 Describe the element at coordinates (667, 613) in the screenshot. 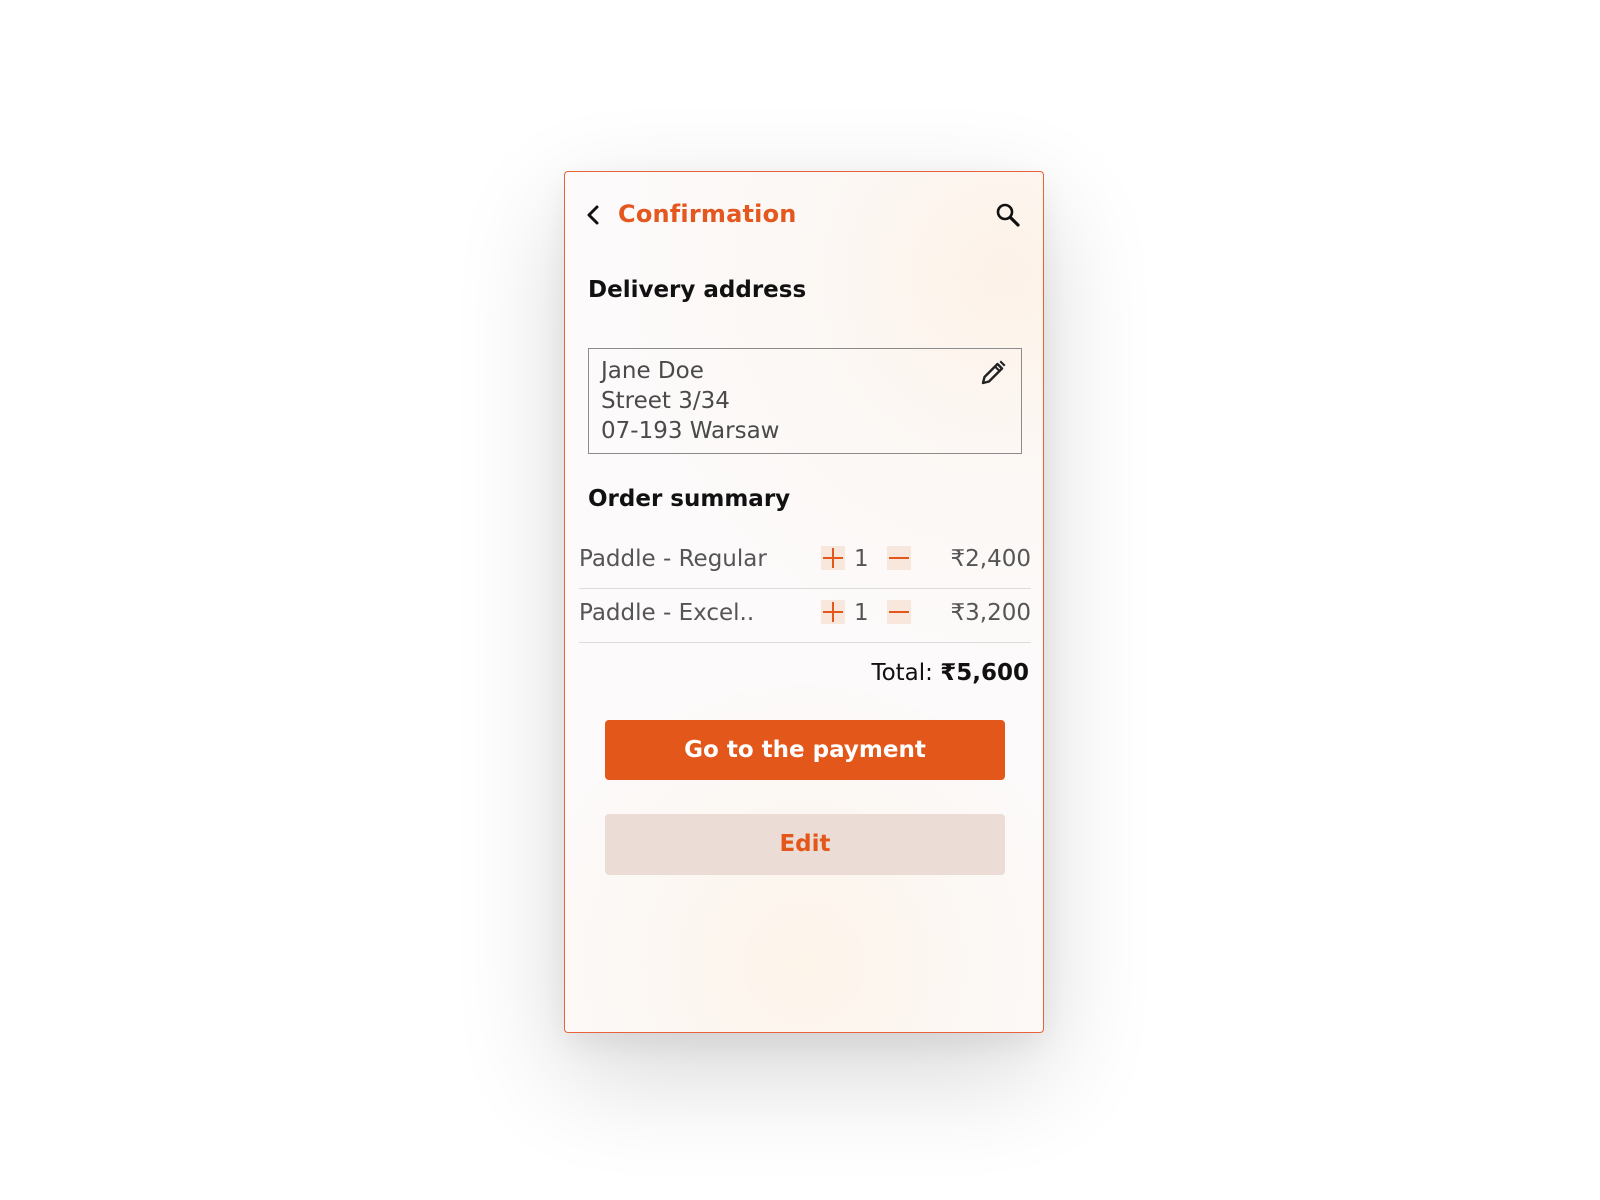

I see `item-name: Paddle - Excel..` at that location.